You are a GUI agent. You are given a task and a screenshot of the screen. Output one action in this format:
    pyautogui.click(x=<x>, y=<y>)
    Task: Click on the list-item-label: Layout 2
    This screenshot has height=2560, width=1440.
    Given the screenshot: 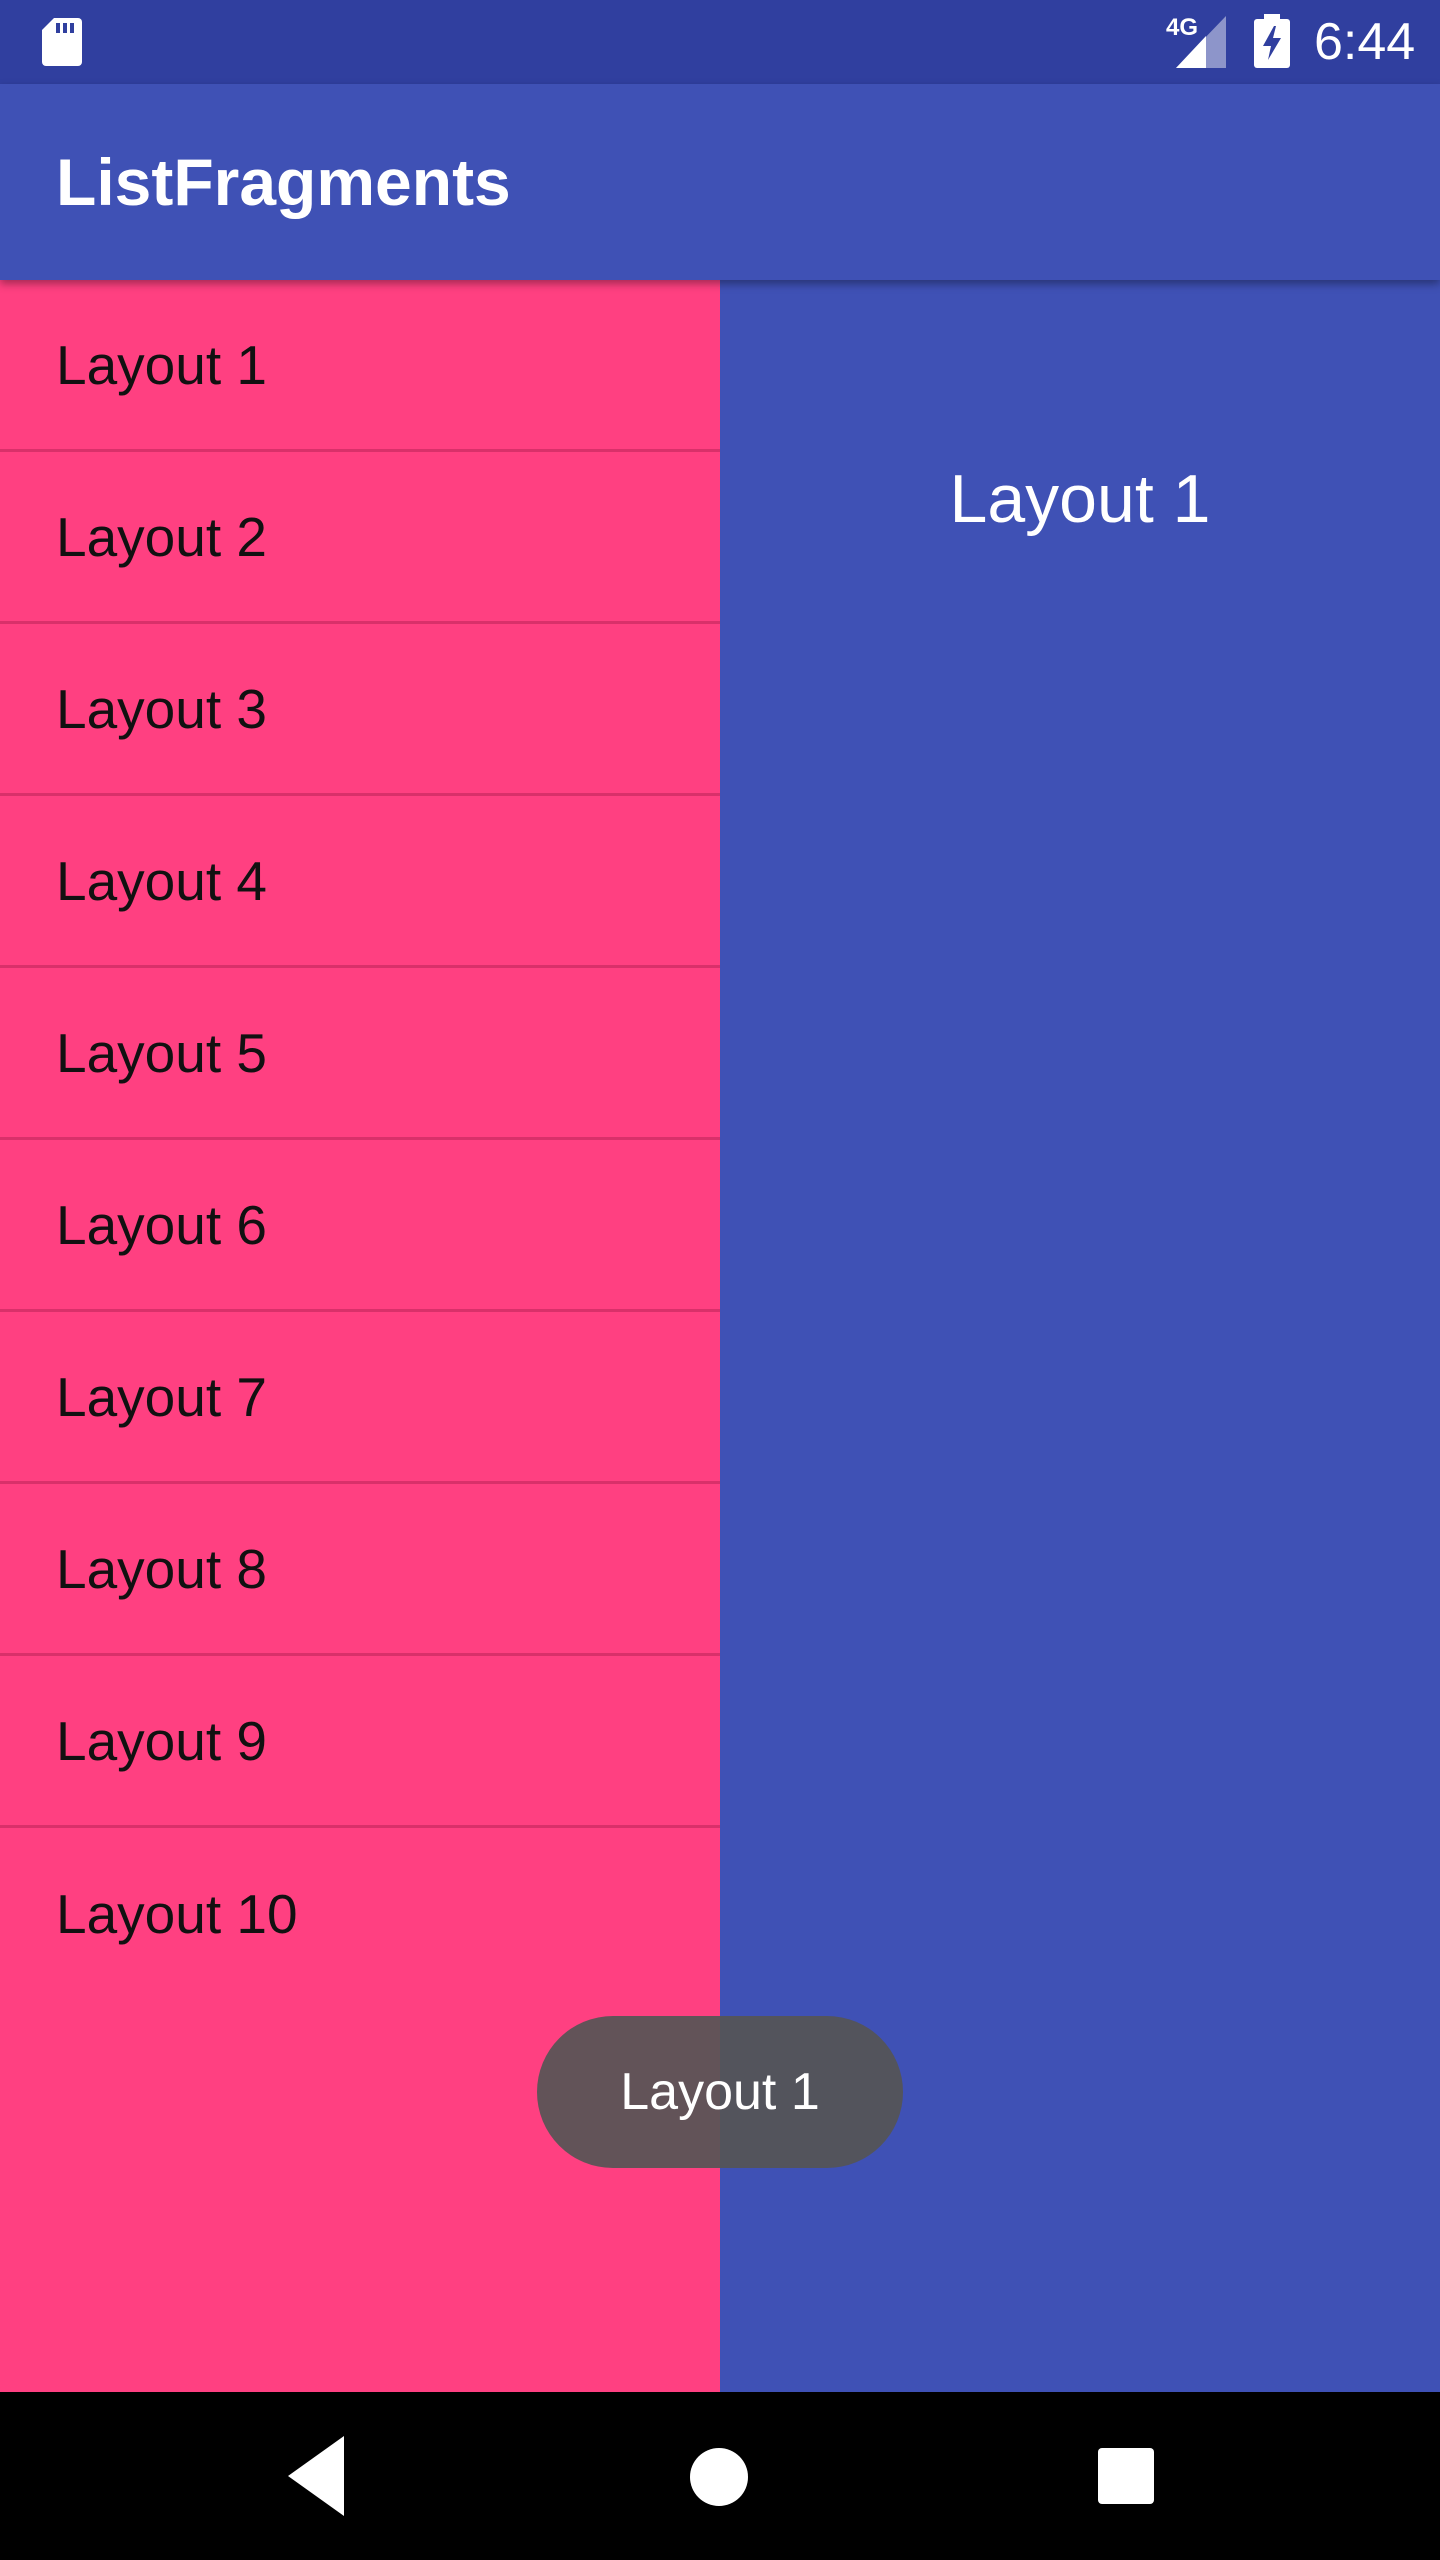 What is the action you would take?
    pyautogui.click(x=162, y=536)
    